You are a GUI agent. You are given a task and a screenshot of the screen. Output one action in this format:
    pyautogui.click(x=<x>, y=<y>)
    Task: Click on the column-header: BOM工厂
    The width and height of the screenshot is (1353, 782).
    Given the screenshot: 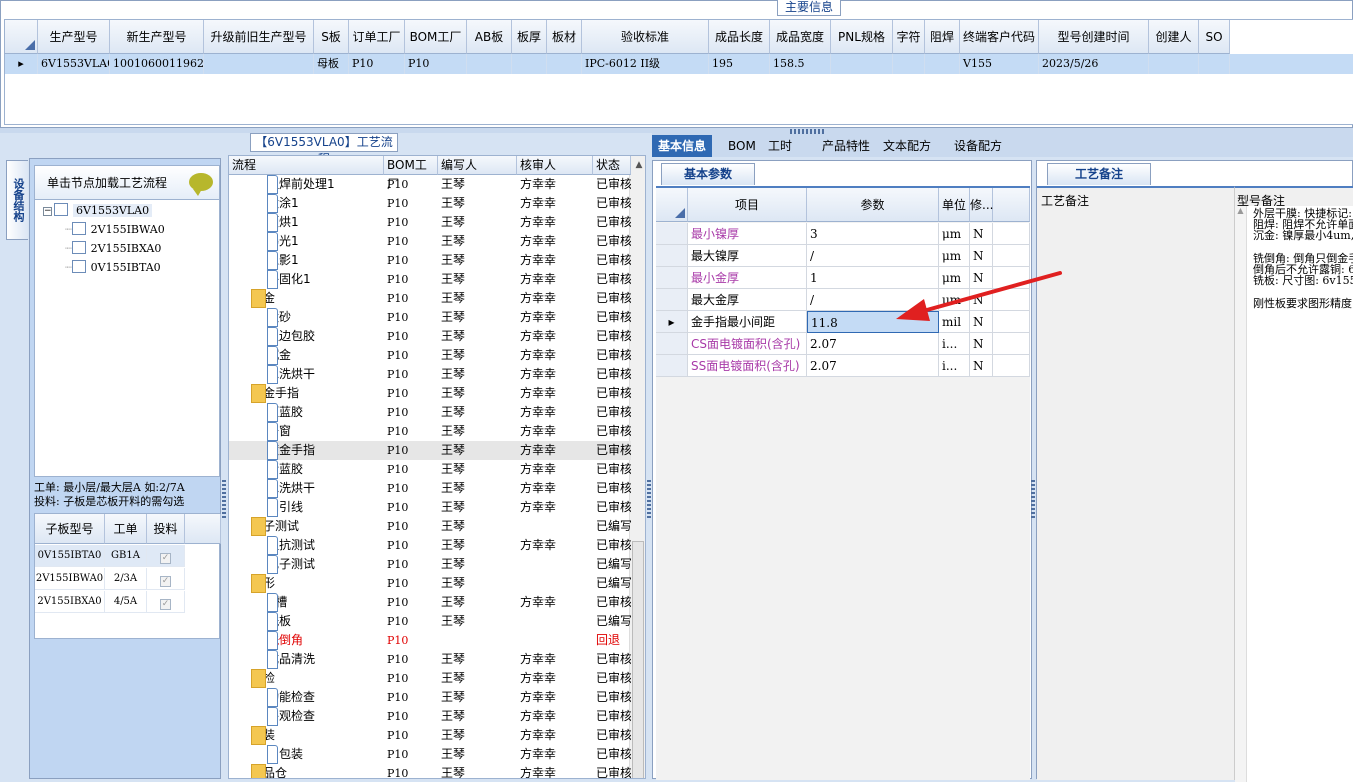 What is the action you would take?
    pyautogui.click(x=411, y=173)
    